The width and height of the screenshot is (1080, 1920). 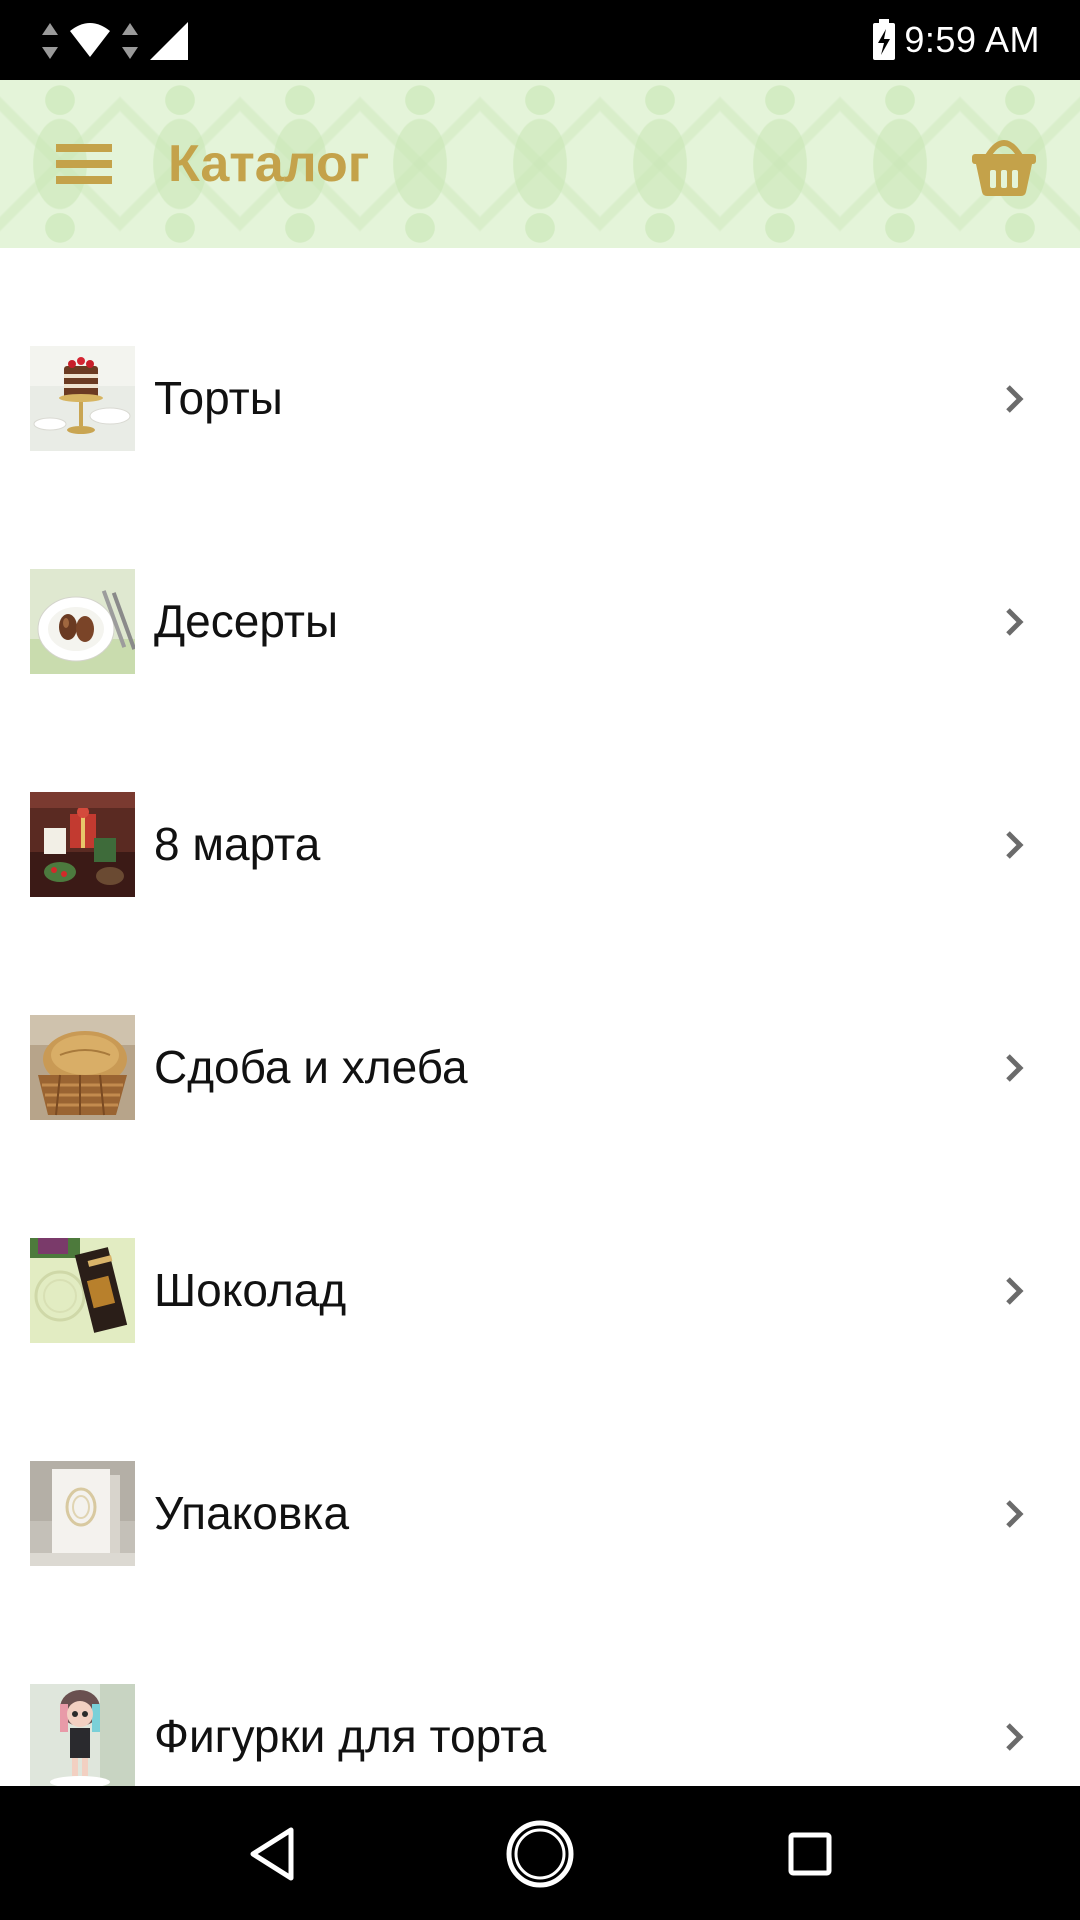 I want to click on system-nav-bar, so click(x=540, y=1853).